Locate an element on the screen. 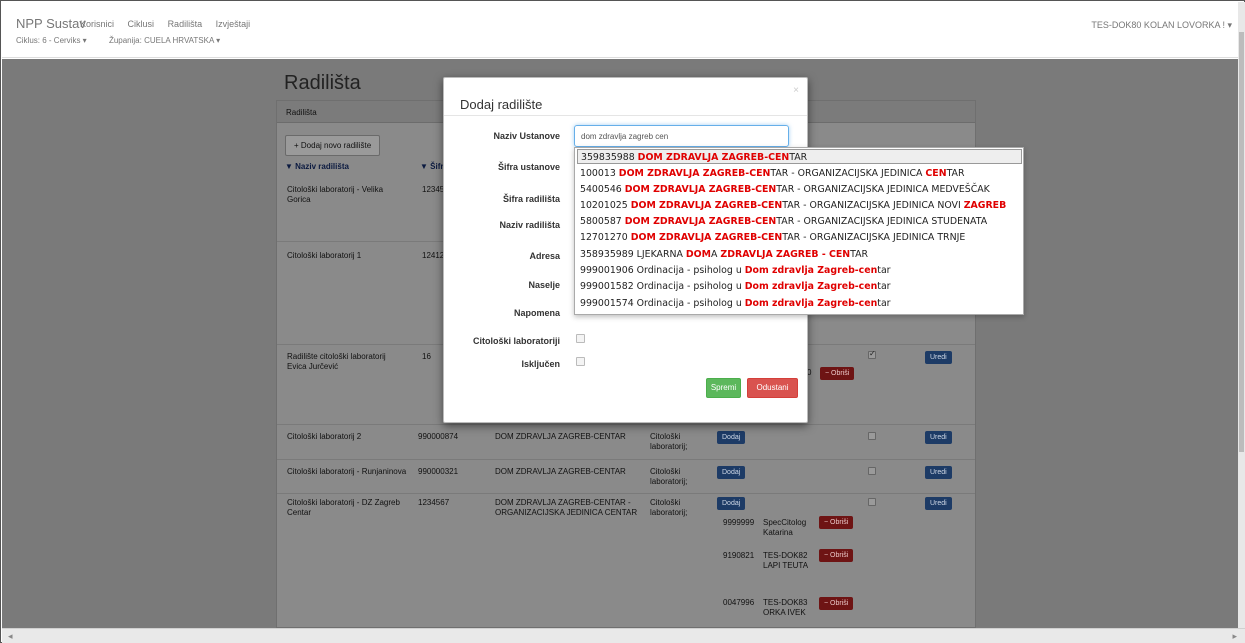 This screenshot has width=1245, height=643. ciklus-dropdown: Ciklus: 6 - Cerviks ▾ is located at coordinates (51, 40).